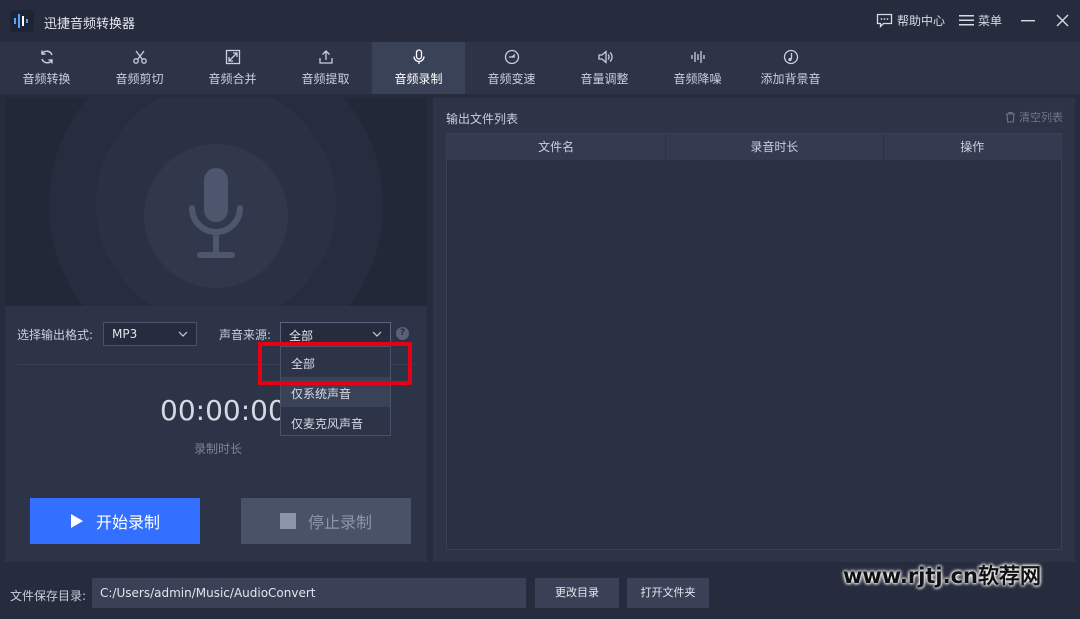 Image resolution: width=1080 pixels, height=619 pixels. Describe the element at coordinates (966, 19) in the screenshot. I see `hamburger-icon` at that location.